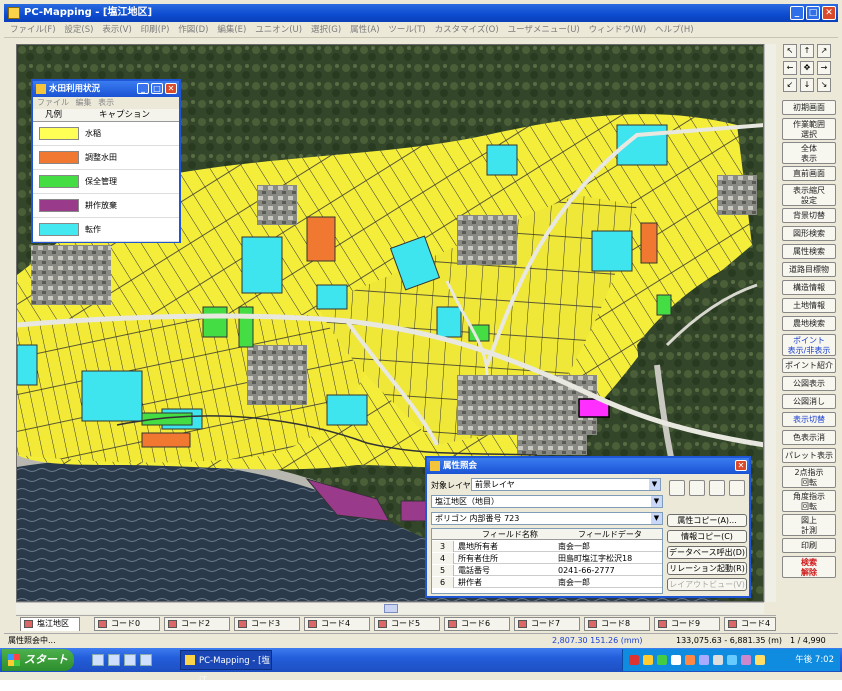  I want to click on menu-edit: 編集(E), so click(231, 30).